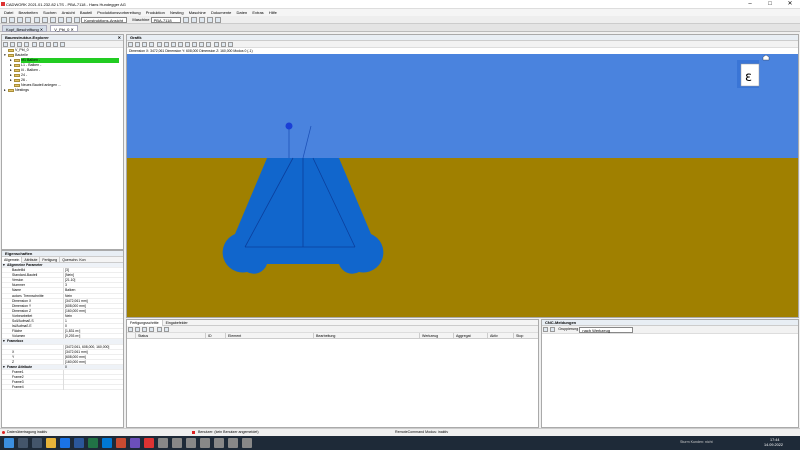 This screenshot has height=450, width=800. Describe the element at coordinates (195, 44) in the screenshot. I see `measure-icon` at that location.